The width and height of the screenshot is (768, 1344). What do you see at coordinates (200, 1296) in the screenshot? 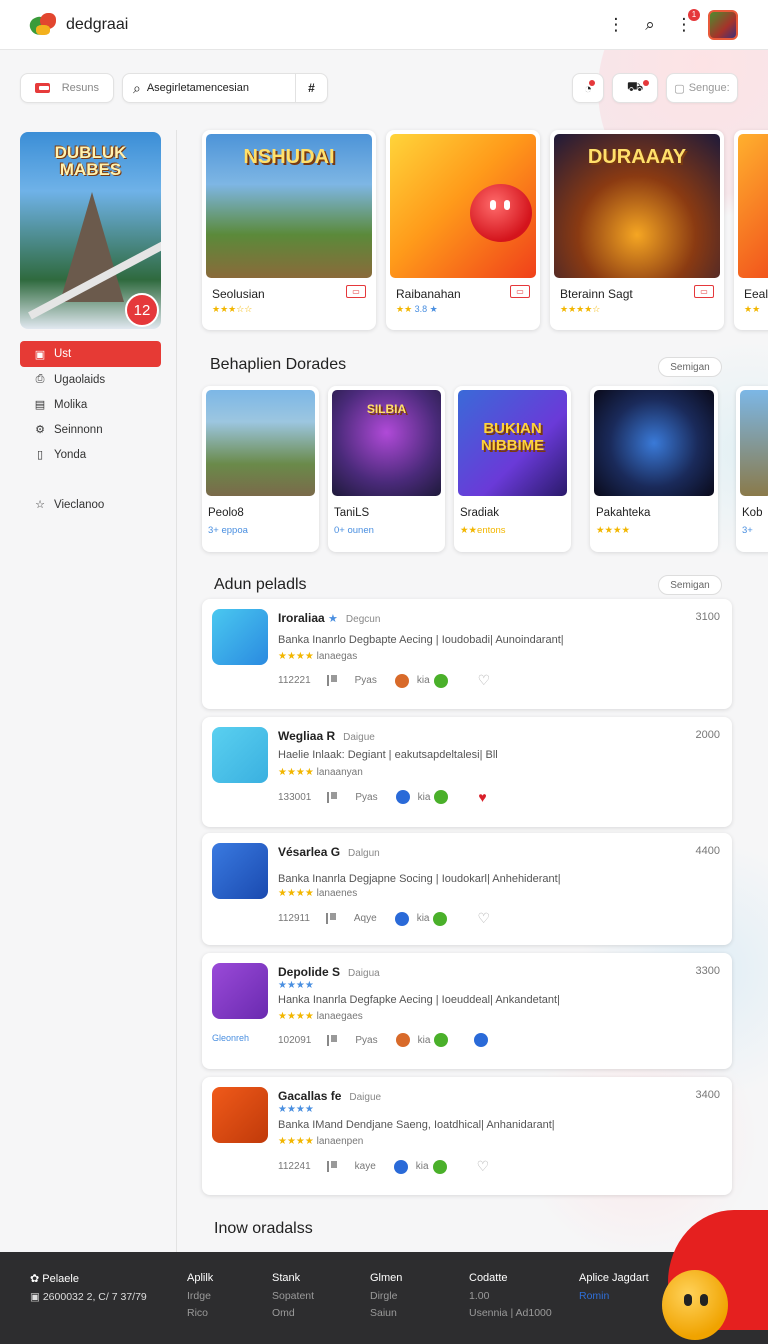
I see `footer-link: Irdge` at bounding box center [200, 1296].